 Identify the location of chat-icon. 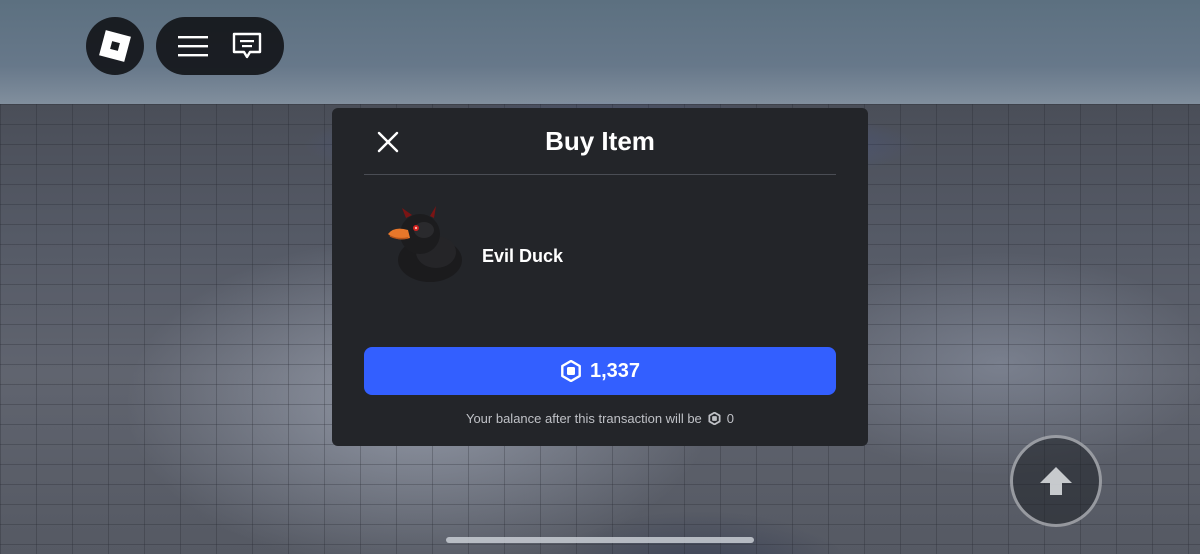
(247, 46).